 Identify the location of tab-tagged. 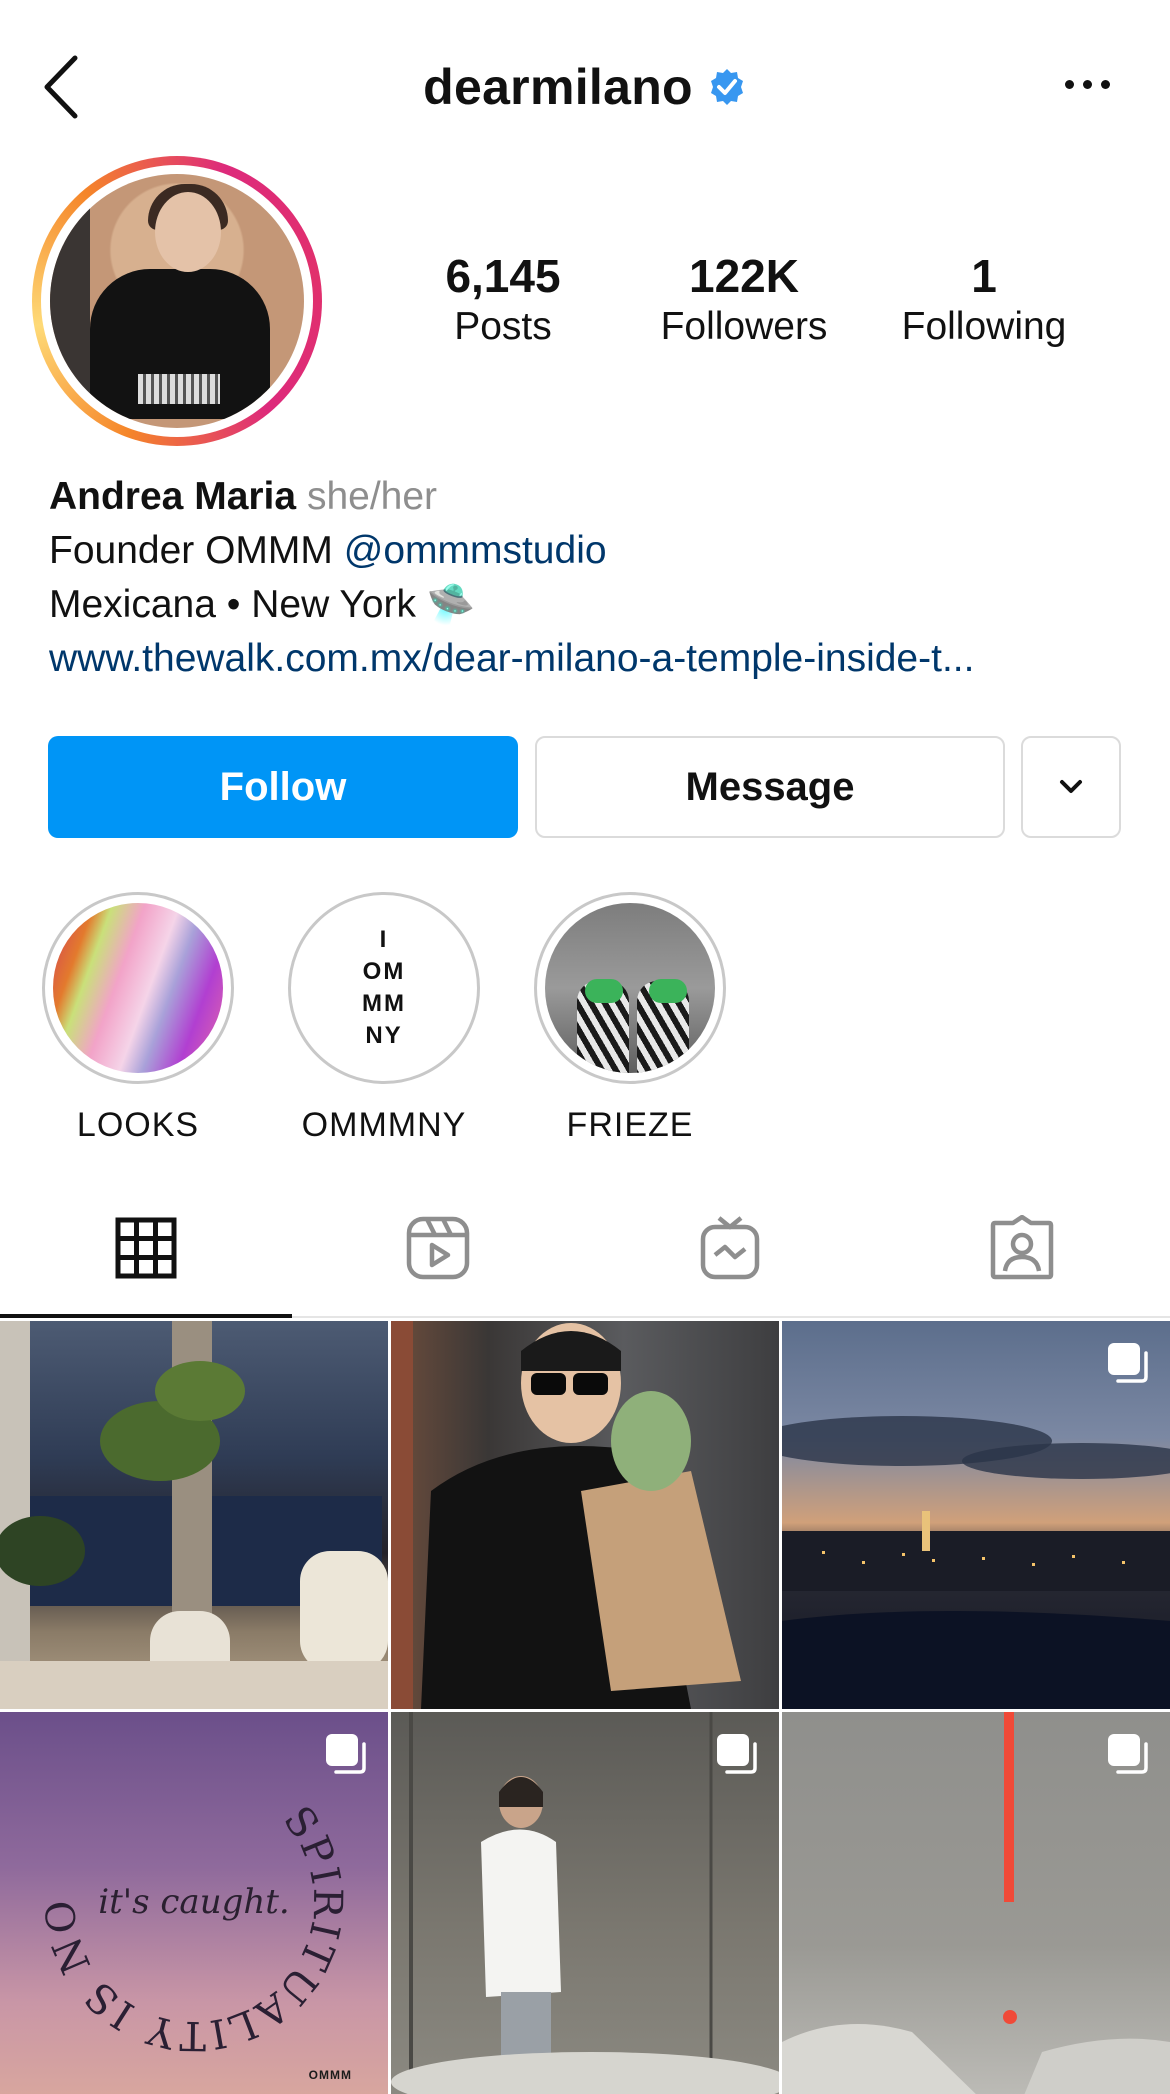
(1022, 1248).